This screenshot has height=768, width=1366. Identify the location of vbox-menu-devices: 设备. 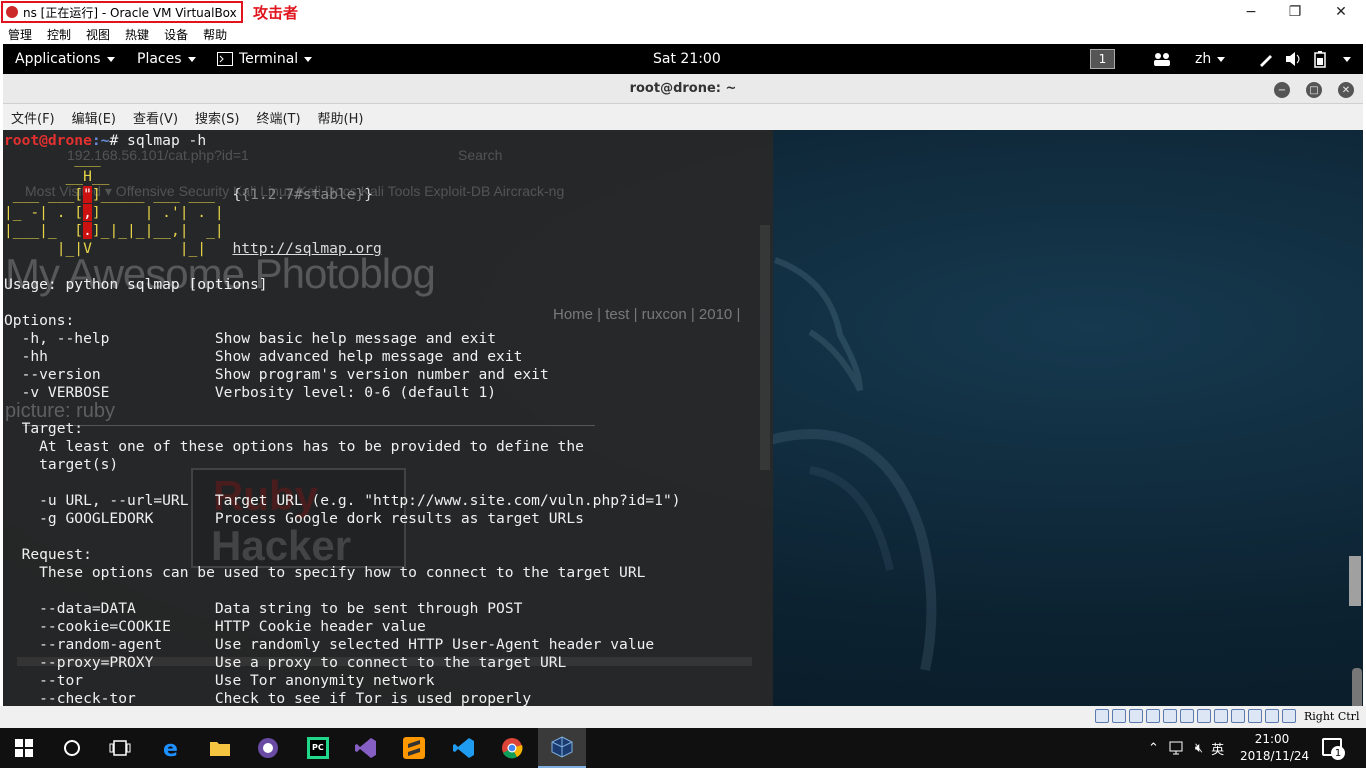
(176, 34).